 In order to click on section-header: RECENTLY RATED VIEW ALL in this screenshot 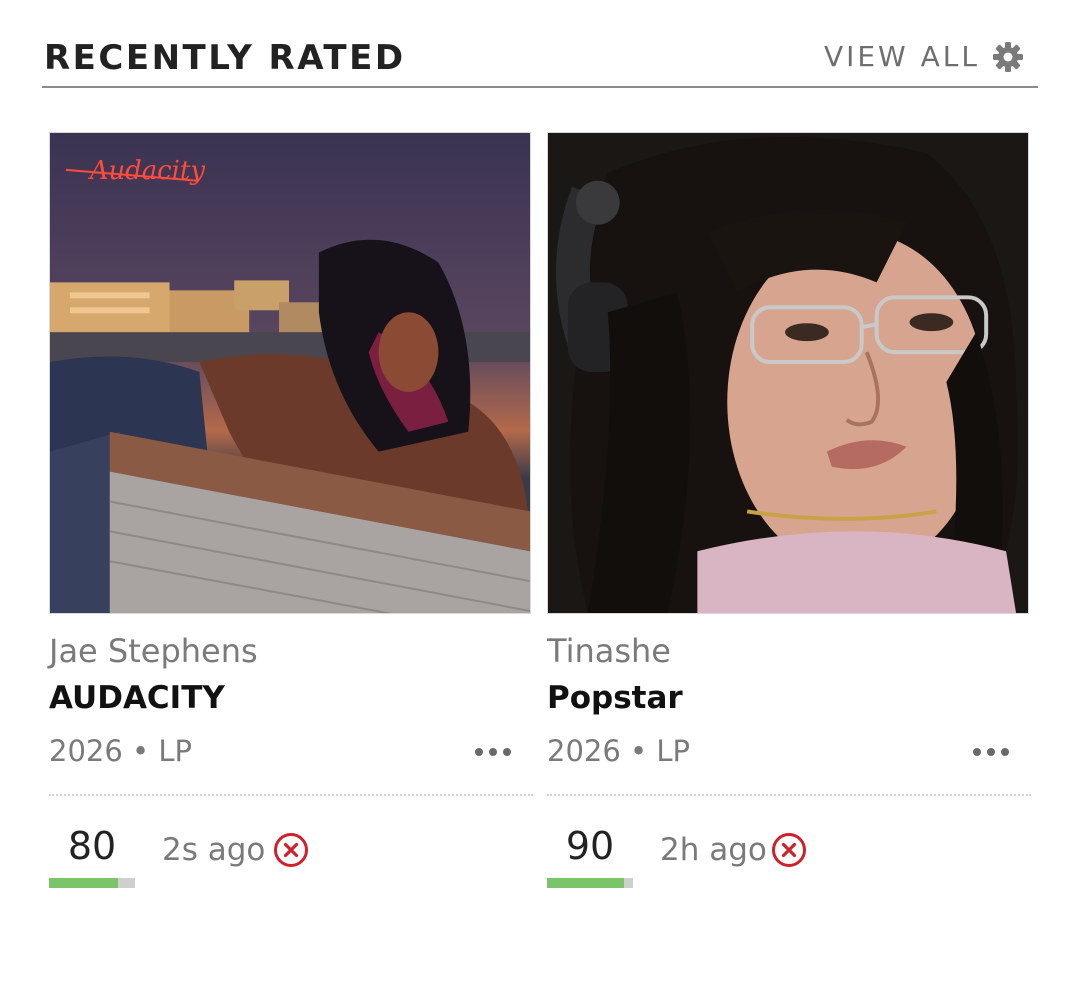, I will do `click(540, 59)`.